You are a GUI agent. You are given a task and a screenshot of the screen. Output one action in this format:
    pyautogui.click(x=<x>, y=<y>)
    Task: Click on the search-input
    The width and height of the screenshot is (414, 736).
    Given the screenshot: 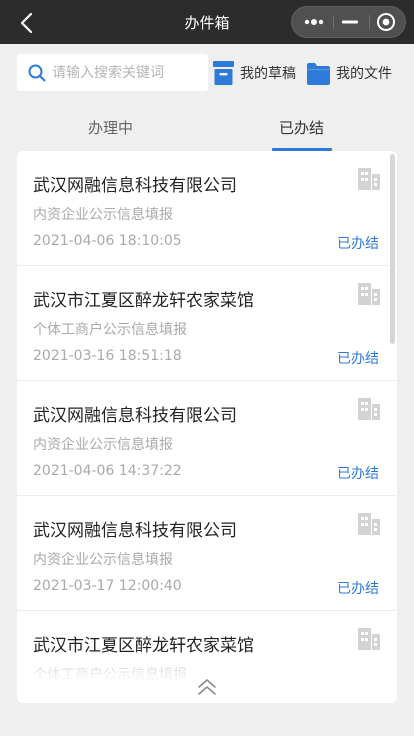 What is the action you would take?
    pyautogui.click(x=127, y=72)
    